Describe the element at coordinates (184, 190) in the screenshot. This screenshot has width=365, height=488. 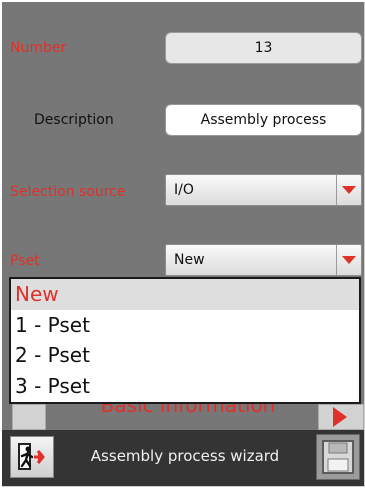
I see `selection-source-value: I/O` at that location.